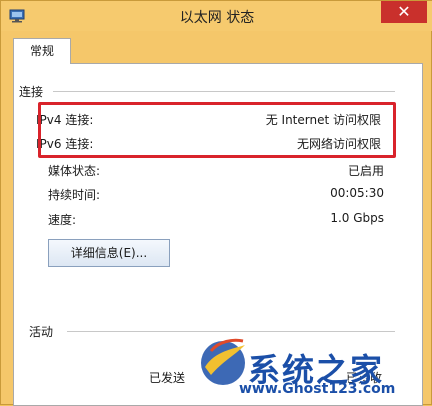 The height and width of the screenshot is (406, 432). Describe the element at coordinates (74, 195) in the screenshot. I see `duration-label: 持续时间:` at that location.